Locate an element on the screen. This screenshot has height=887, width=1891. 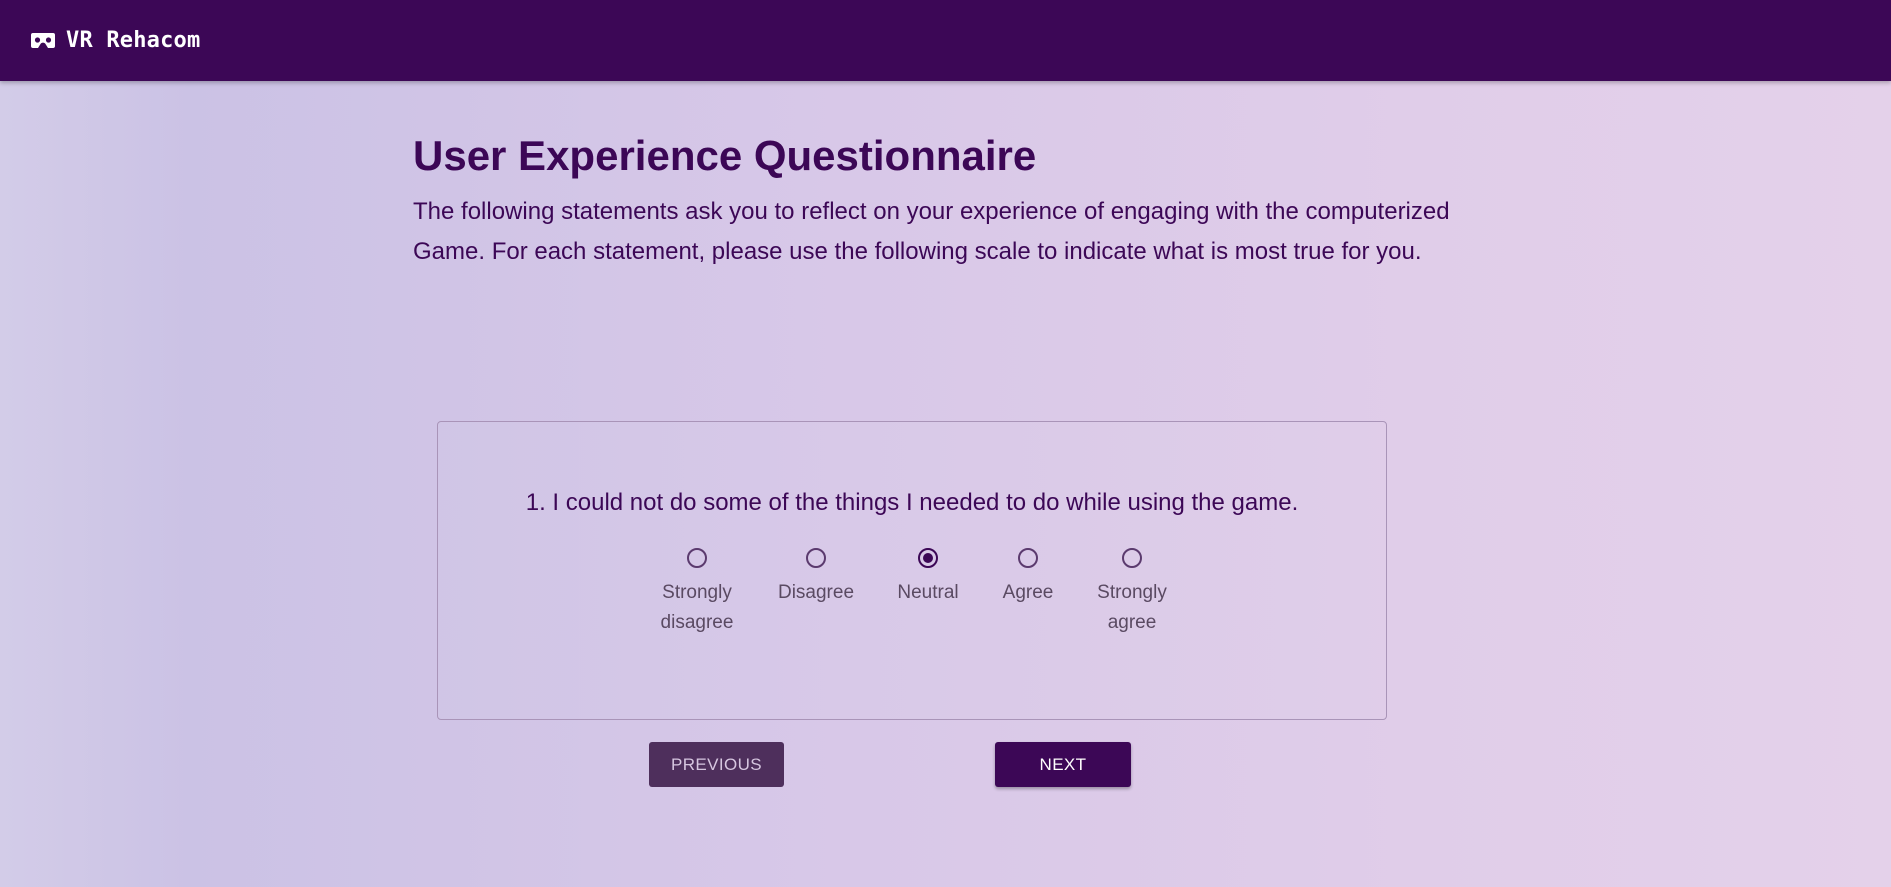
option-strongly-agree: Strongly agree is located at coordinates (1132, 593).